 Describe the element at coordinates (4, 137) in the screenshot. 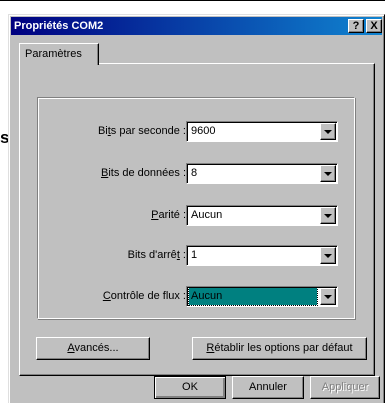

I see `background-window-text: s` at that location.